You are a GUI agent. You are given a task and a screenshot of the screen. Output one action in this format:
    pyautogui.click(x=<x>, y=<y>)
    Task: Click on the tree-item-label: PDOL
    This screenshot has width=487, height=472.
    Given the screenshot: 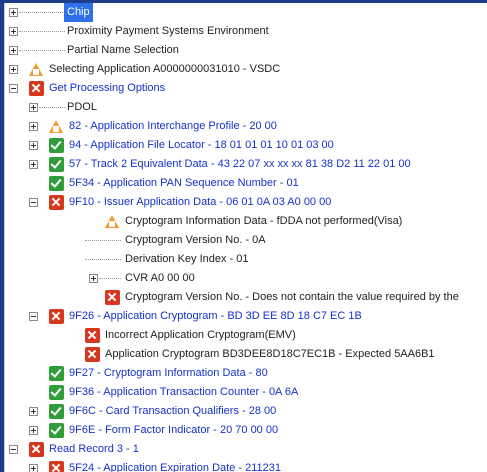 What is the action you would take?
    pyautogui.click(x=82, y=107)
    